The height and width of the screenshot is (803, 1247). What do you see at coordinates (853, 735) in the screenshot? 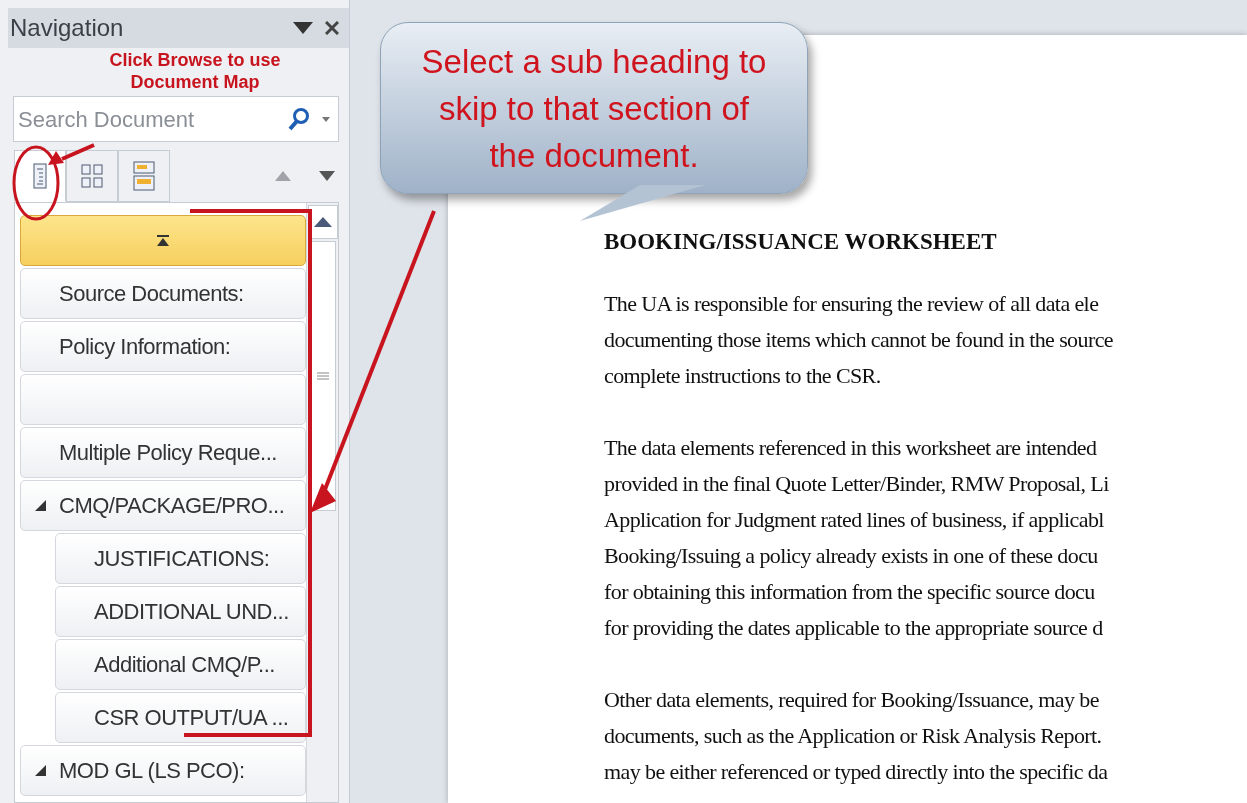
I see `text-line: documents, such as the Application or Risk Analysis Report.` at bounding box center [853, 735].